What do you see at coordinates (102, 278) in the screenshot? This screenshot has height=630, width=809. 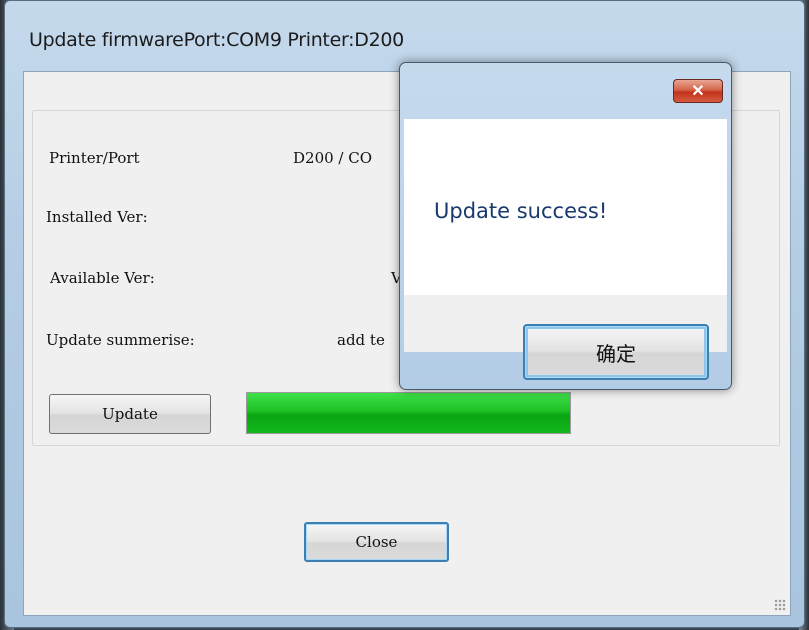 I see `available-version-label: Available Ver:` at bounding box center [102, 278].